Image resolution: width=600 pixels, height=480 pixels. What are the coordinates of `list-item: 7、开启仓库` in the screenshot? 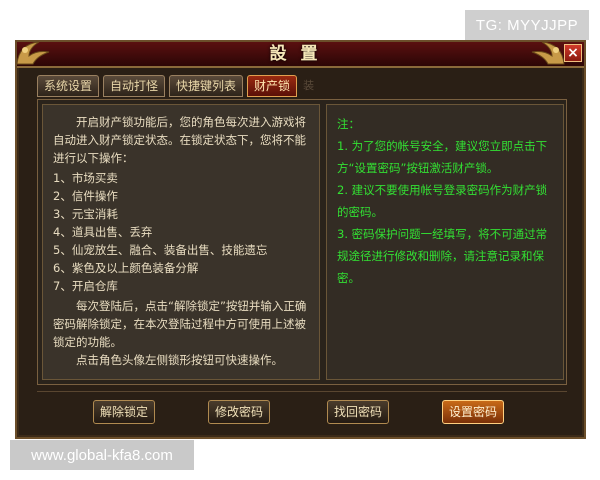 It's located at (85, 286).